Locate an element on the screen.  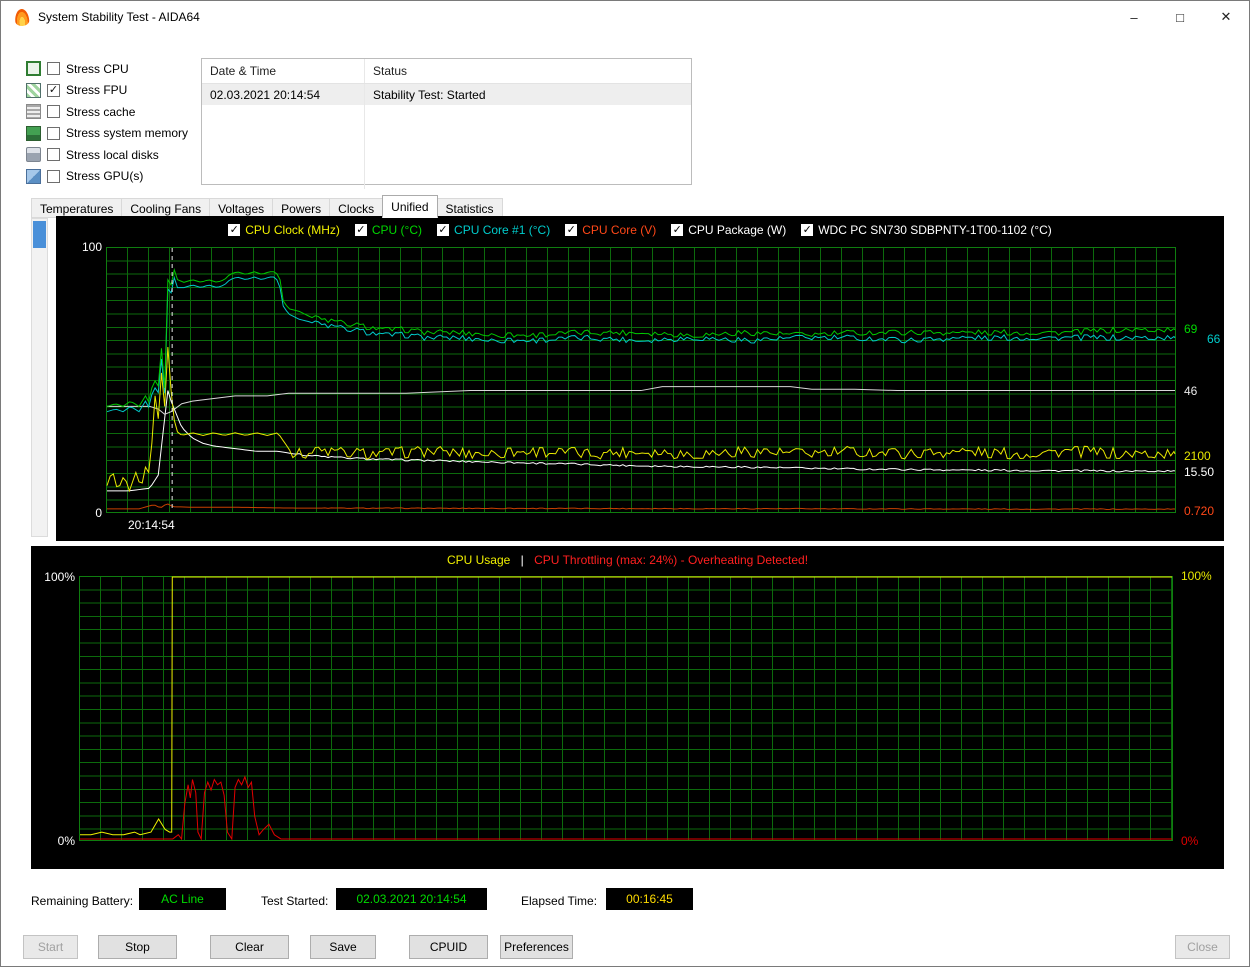
chart-scrollbar-thumb is located at coordinates (39, 234).